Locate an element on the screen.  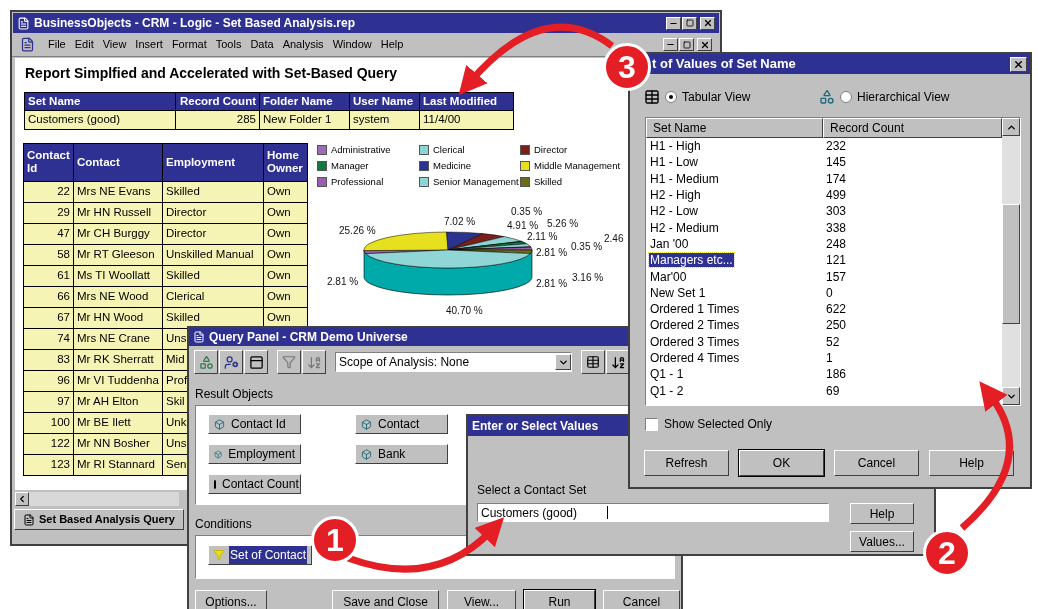
list-row: Ordered 1 Times 622 is located at coordinates (824, 309).